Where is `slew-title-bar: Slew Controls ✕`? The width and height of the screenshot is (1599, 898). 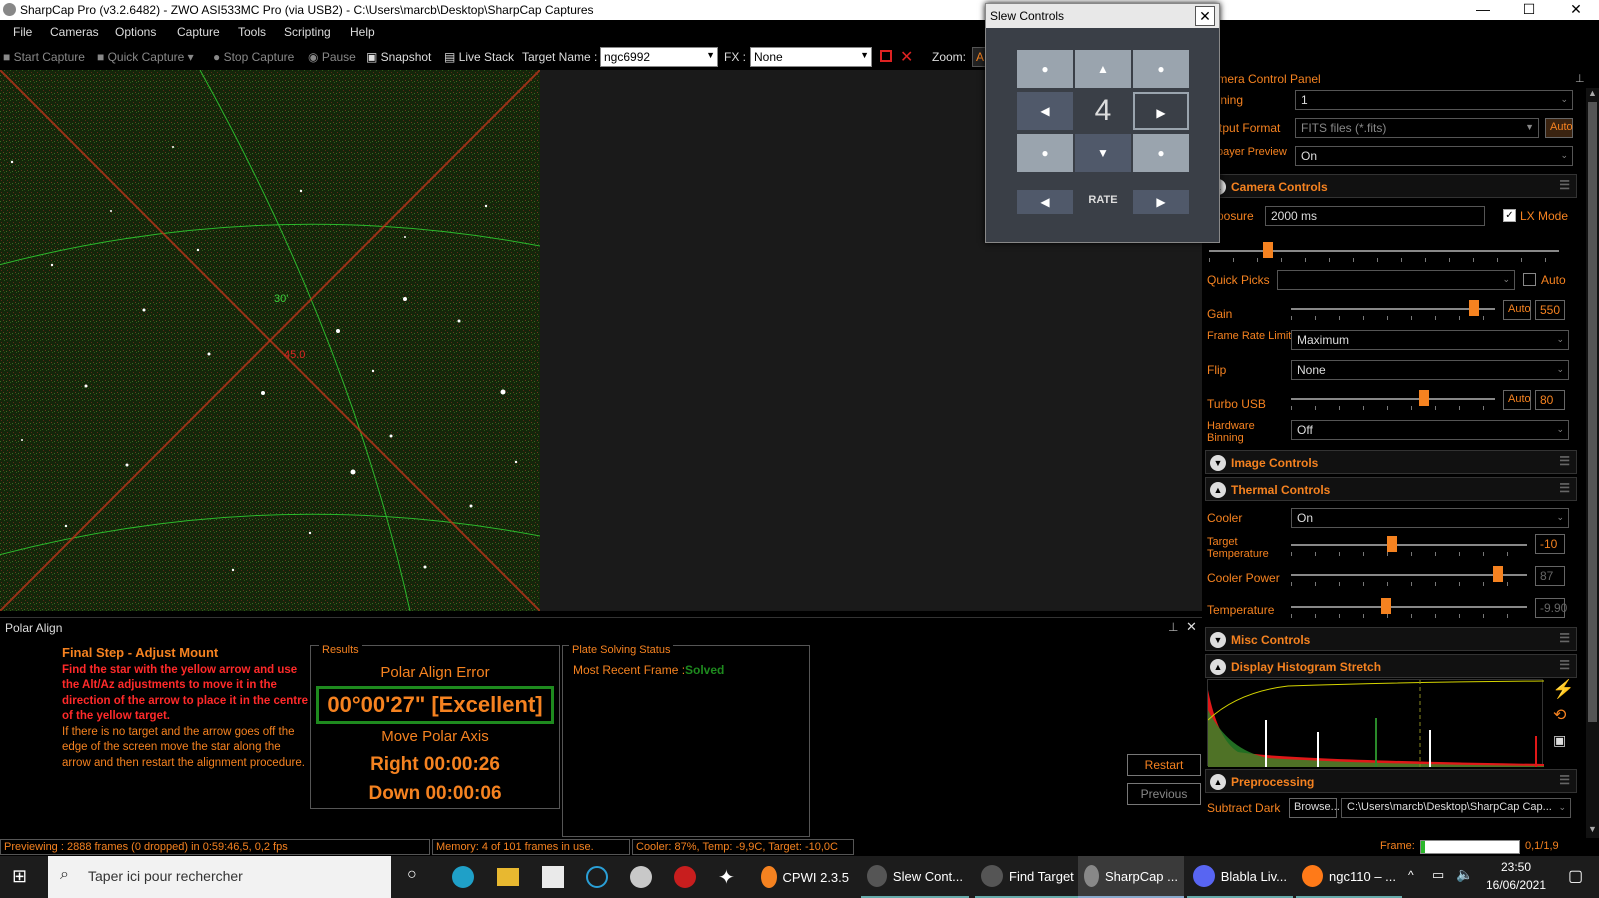
slew-title-bar: Slew Controls ✕ is located at coordinates (1102, 16).